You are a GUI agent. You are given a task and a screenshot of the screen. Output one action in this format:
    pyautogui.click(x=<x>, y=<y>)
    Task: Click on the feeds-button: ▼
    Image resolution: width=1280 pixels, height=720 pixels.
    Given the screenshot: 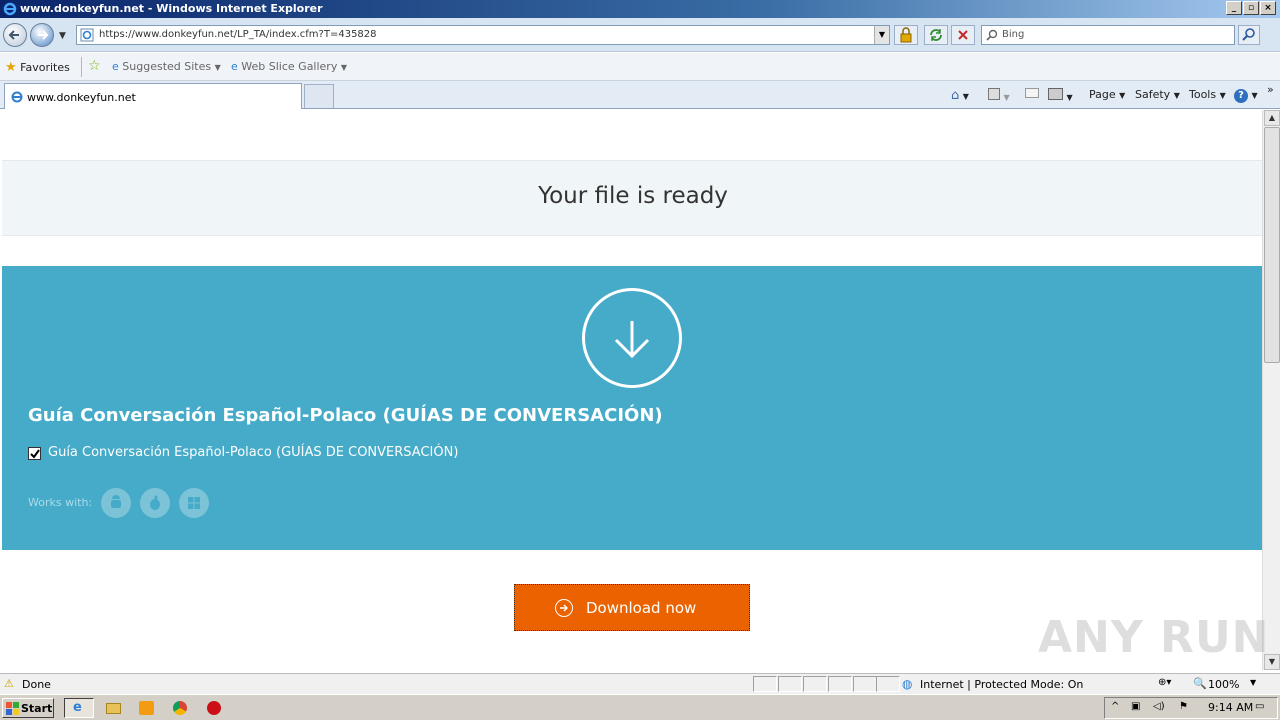 What is the action you would take?
    pyautogui.click(x=999, y=95)
    